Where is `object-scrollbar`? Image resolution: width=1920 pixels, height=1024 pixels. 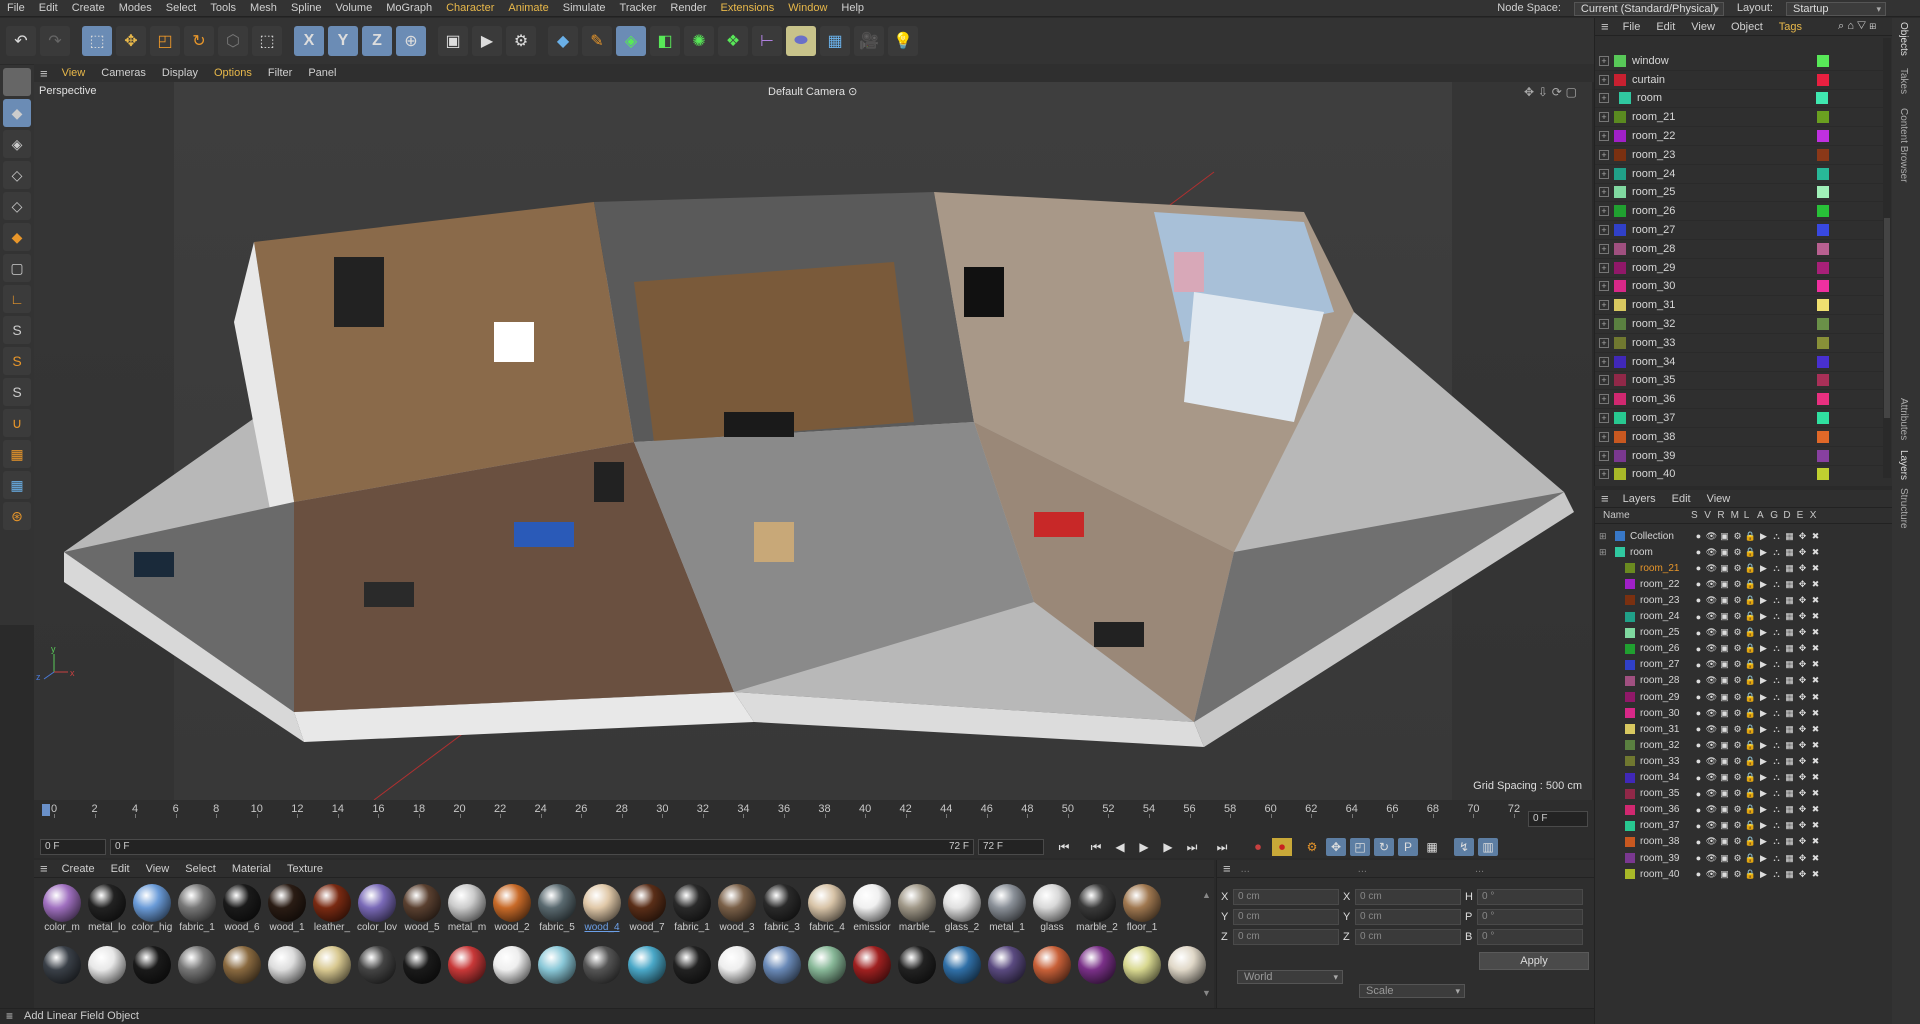 object-scrollbar is located at coordinates (1887, 258).